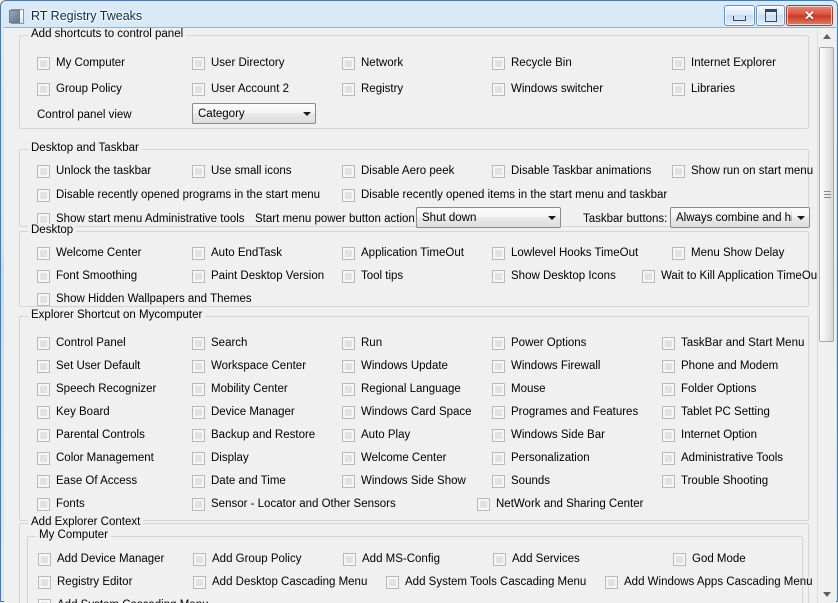  Describe the element at coordinates (703, 89) in the screenshot. I see `checkbox-libraries: Libraries` at that location.